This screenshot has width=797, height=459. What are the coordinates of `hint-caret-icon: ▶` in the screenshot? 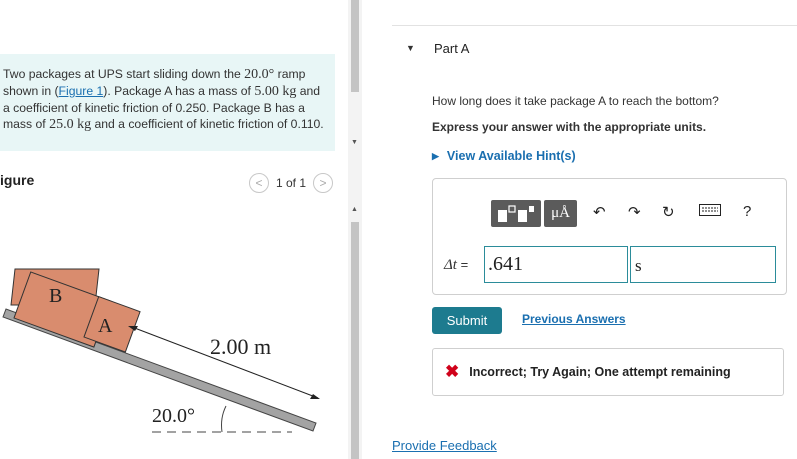 It's located at (435, 155).